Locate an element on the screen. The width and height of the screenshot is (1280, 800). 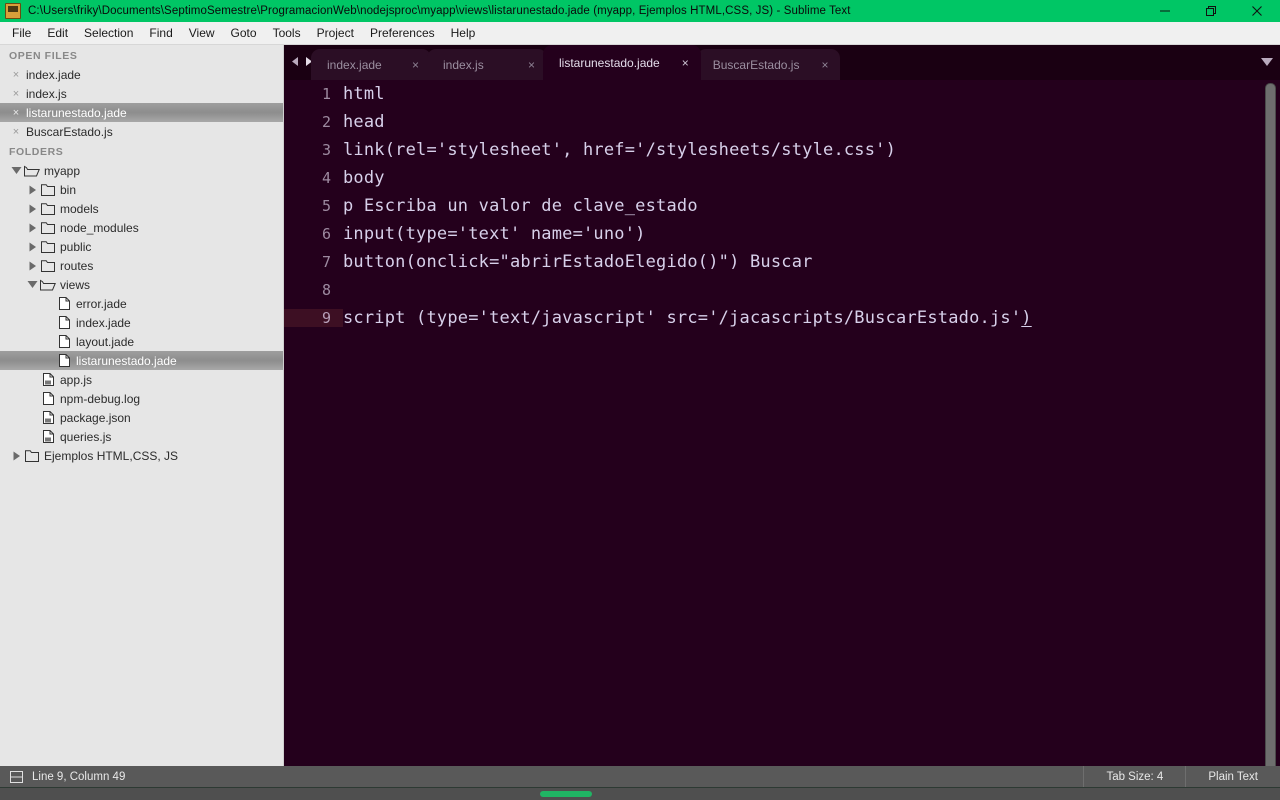
tree-file-item: error.jade is located at coordinates (141, 303).